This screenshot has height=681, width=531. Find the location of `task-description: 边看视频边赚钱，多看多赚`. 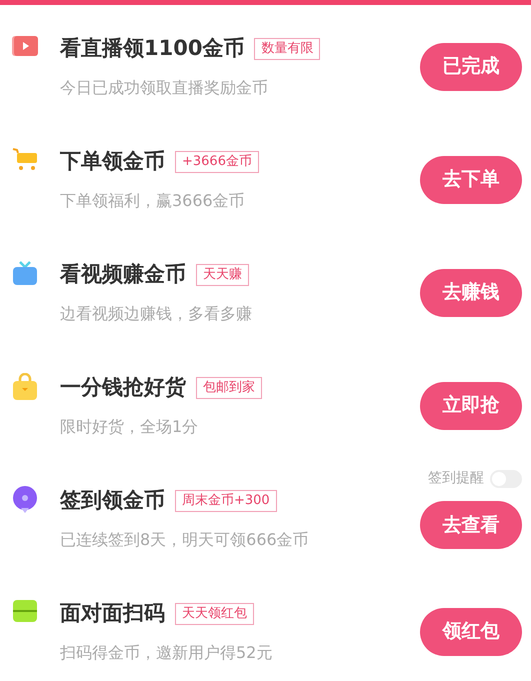

task-description: 边看视频边赚钱，多看多赚 is located at coordinates (156, 314).